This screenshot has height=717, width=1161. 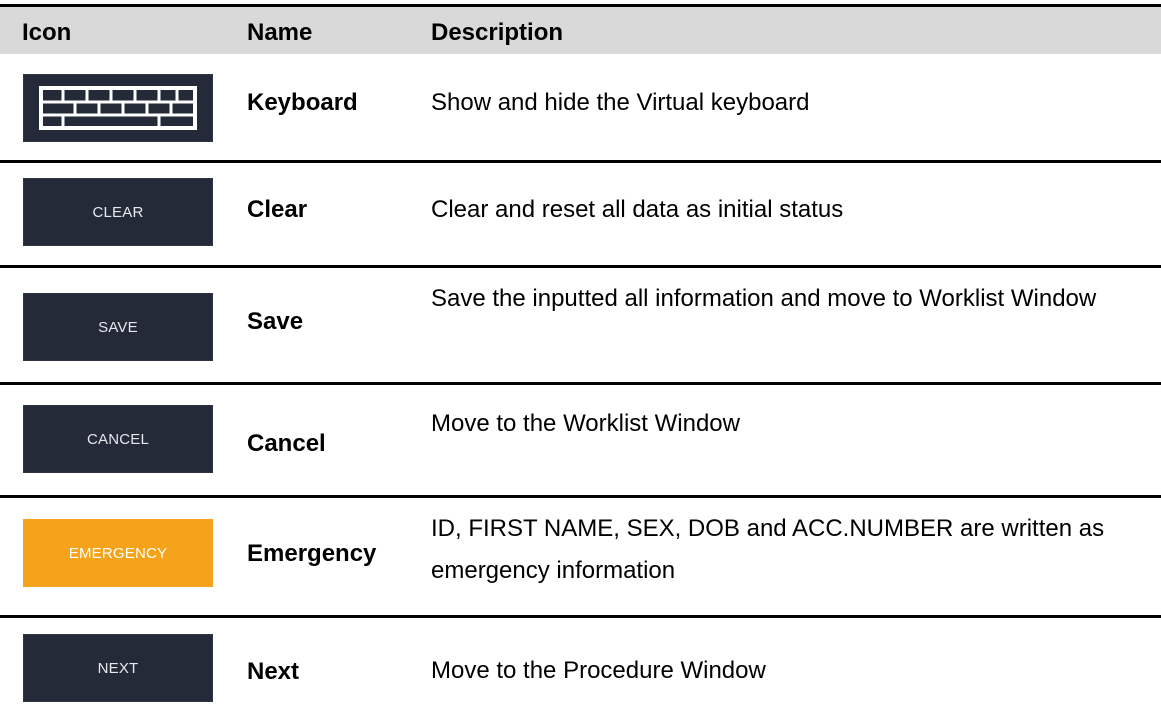 I want to click on clear-button-icon: CLEAR, so click(x=118, y=212).